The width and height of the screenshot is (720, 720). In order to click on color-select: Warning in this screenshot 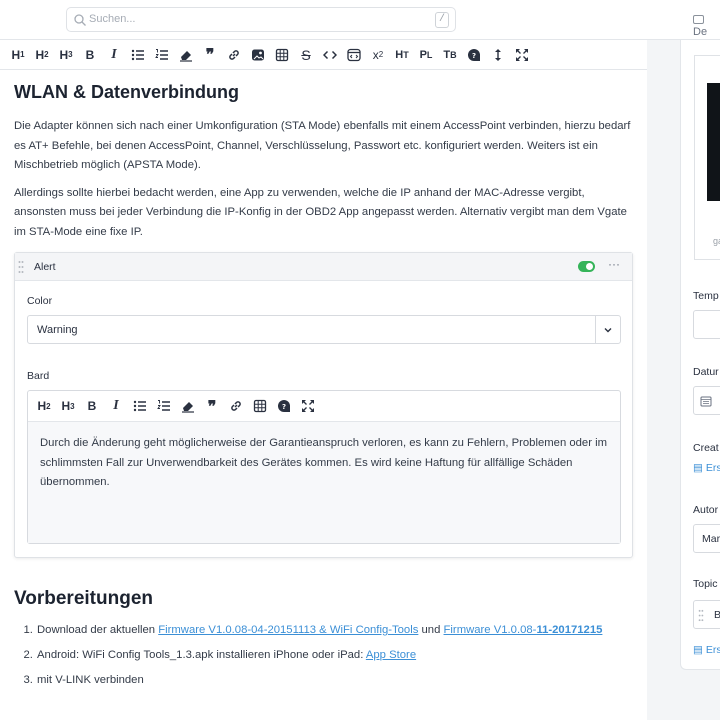, I will do `click(324, 329)`.